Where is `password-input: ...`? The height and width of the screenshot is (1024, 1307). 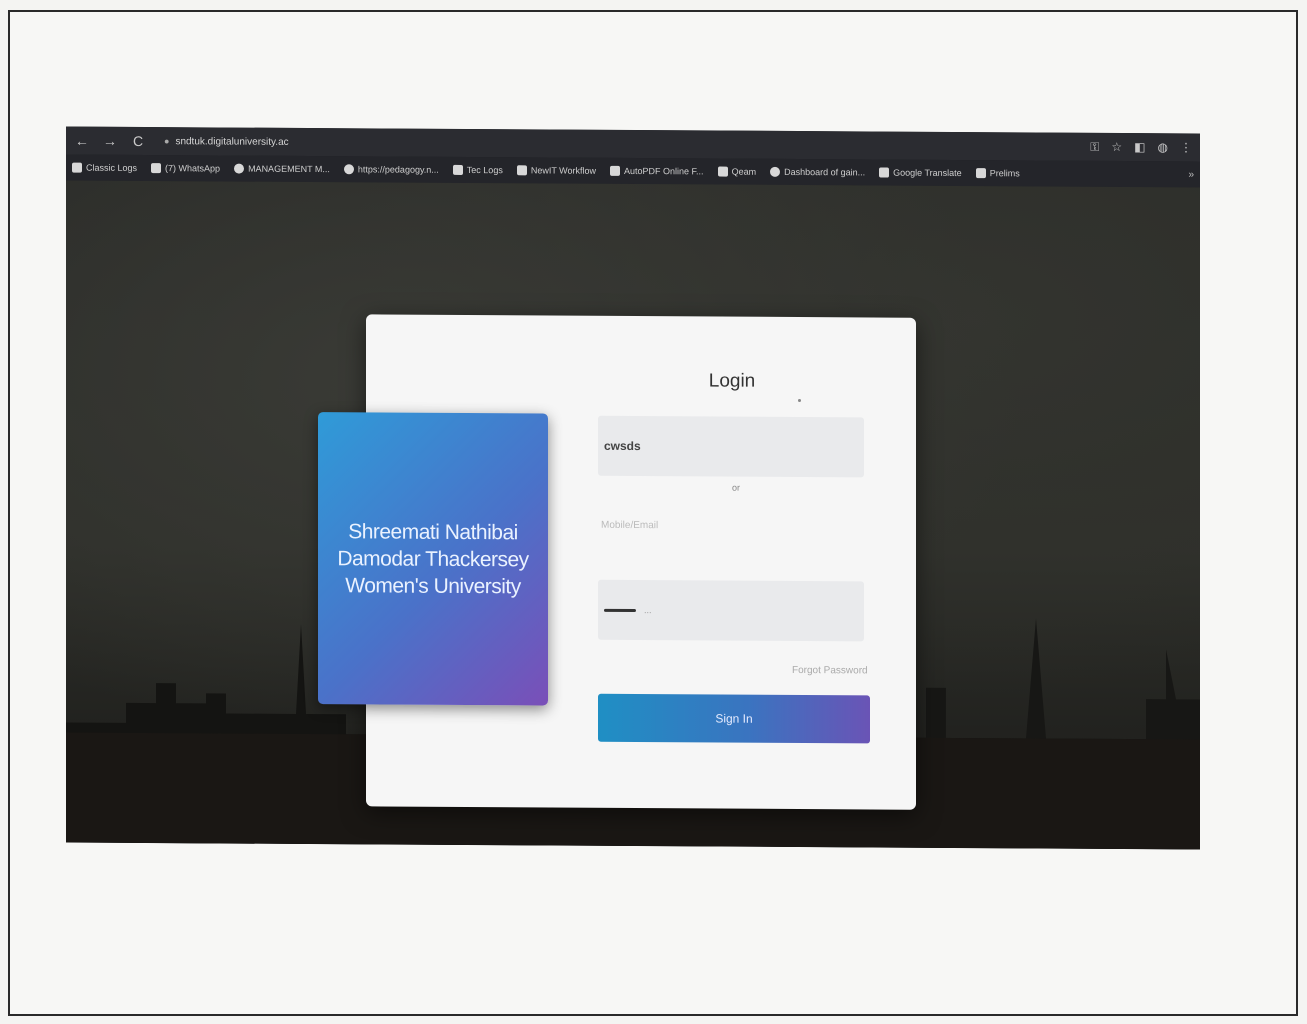
password-input: ... is located at coordinates (731, 610).